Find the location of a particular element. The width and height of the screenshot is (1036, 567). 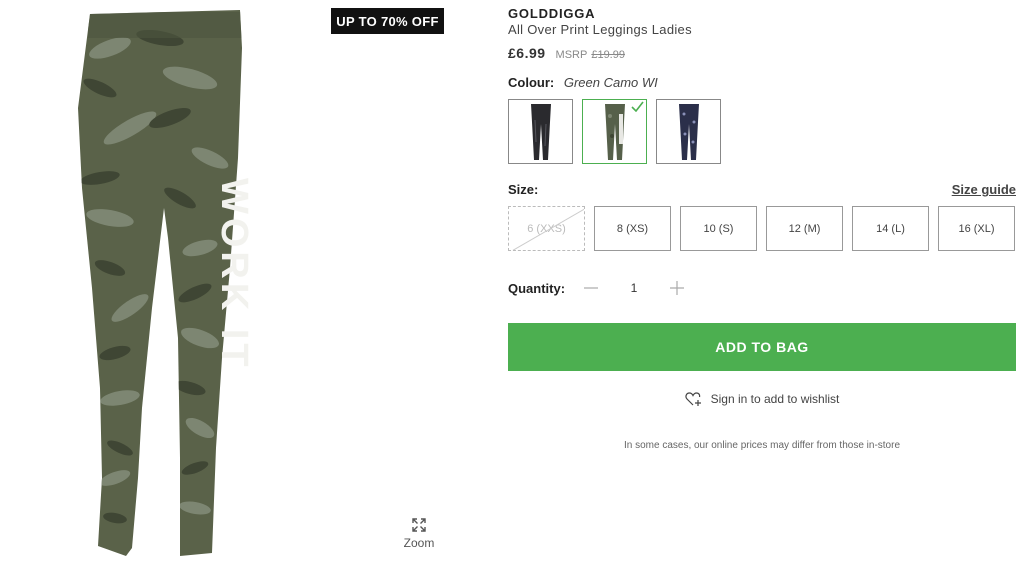

heart-plus-icon is located at coordinates (693, 399).